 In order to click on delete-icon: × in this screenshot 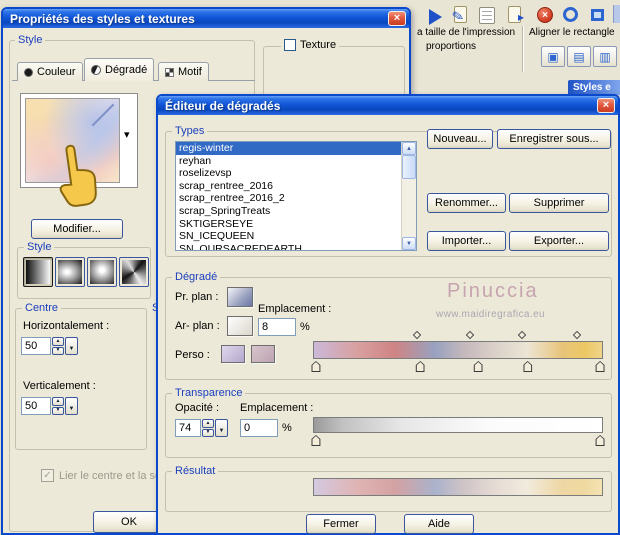, I will do `click(545, 15)`.